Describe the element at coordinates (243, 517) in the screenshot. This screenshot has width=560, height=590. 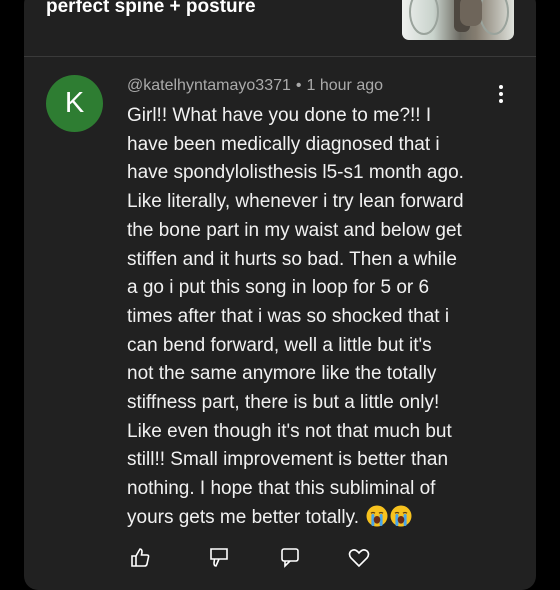
I see `comment-line: yours gets me better totally.` at that location.